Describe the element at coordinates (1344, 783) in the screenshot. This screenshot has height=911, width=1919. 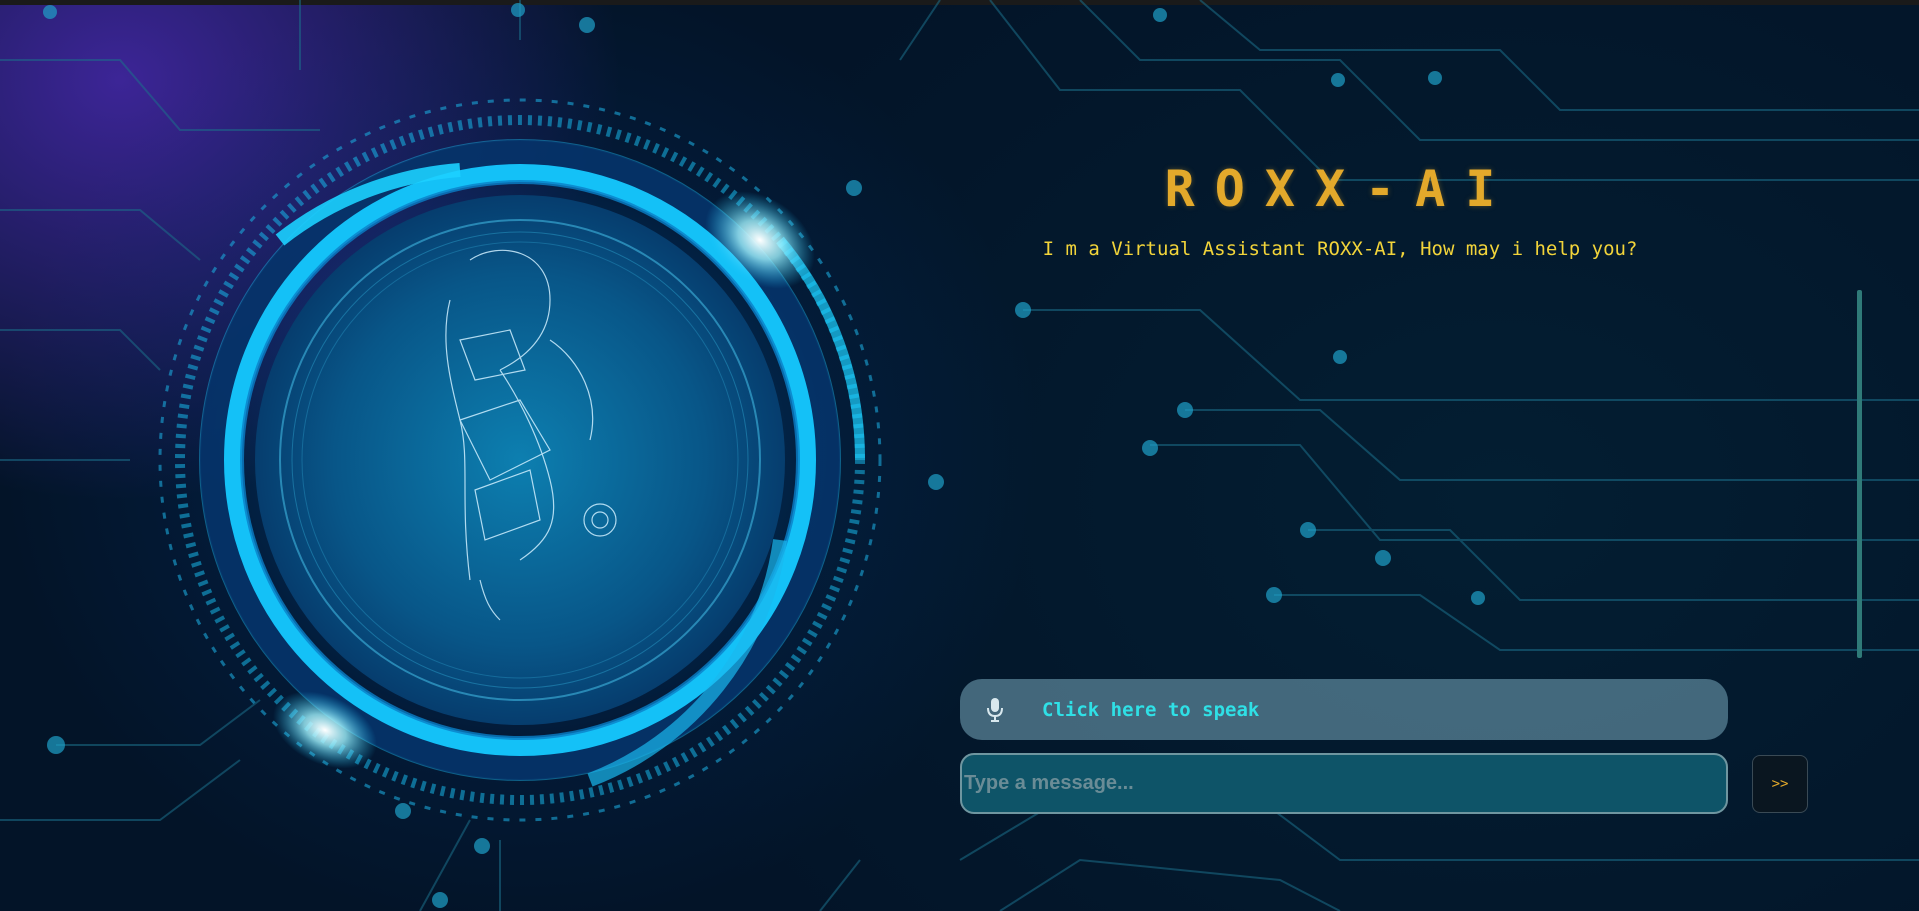
I see `message-input` at that location.